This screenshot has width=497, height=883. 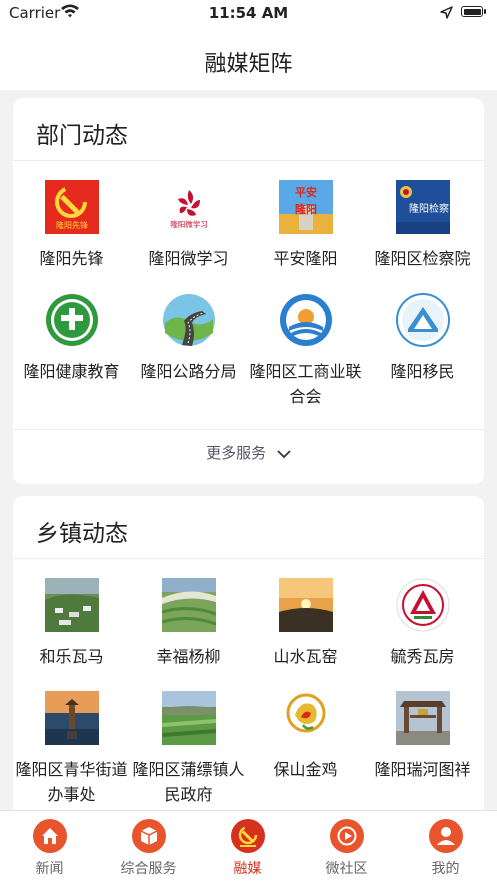 What do you see at coordinates (422, 656) in the screenshot?
I see `town-label: 毓秀瓦房` at bounding box center [422, 656].